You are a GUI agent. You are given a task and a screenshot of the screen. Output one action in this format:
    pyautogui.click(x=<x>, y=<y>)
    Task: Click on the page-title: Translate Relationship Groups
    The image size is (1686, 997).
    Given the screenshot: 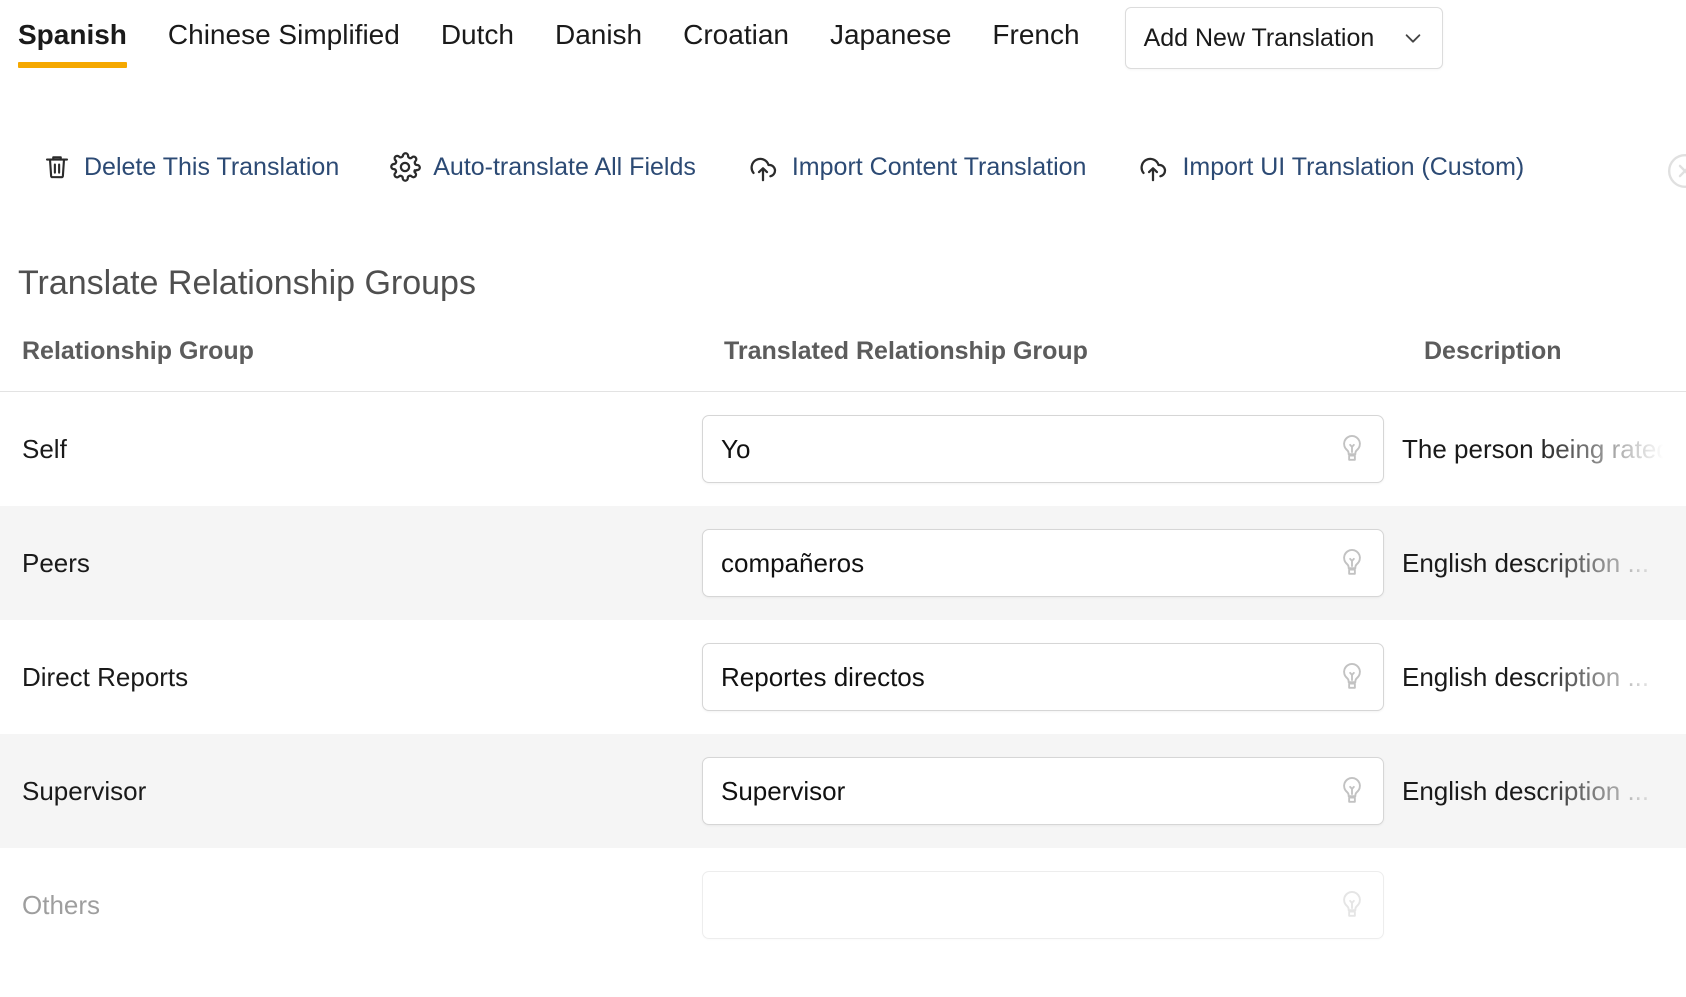 What is the action you would take?
    pyautogui.click(x=247, y=283)
    